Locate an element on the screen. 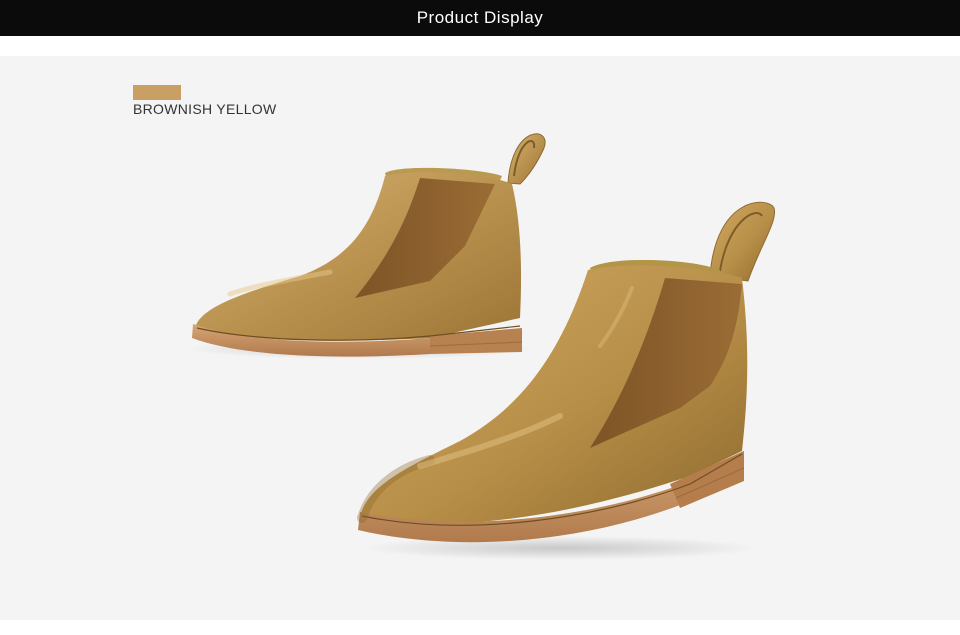 The height and width of the screenshot is (635, 960). boot-left is located at coordinates (365, 246).